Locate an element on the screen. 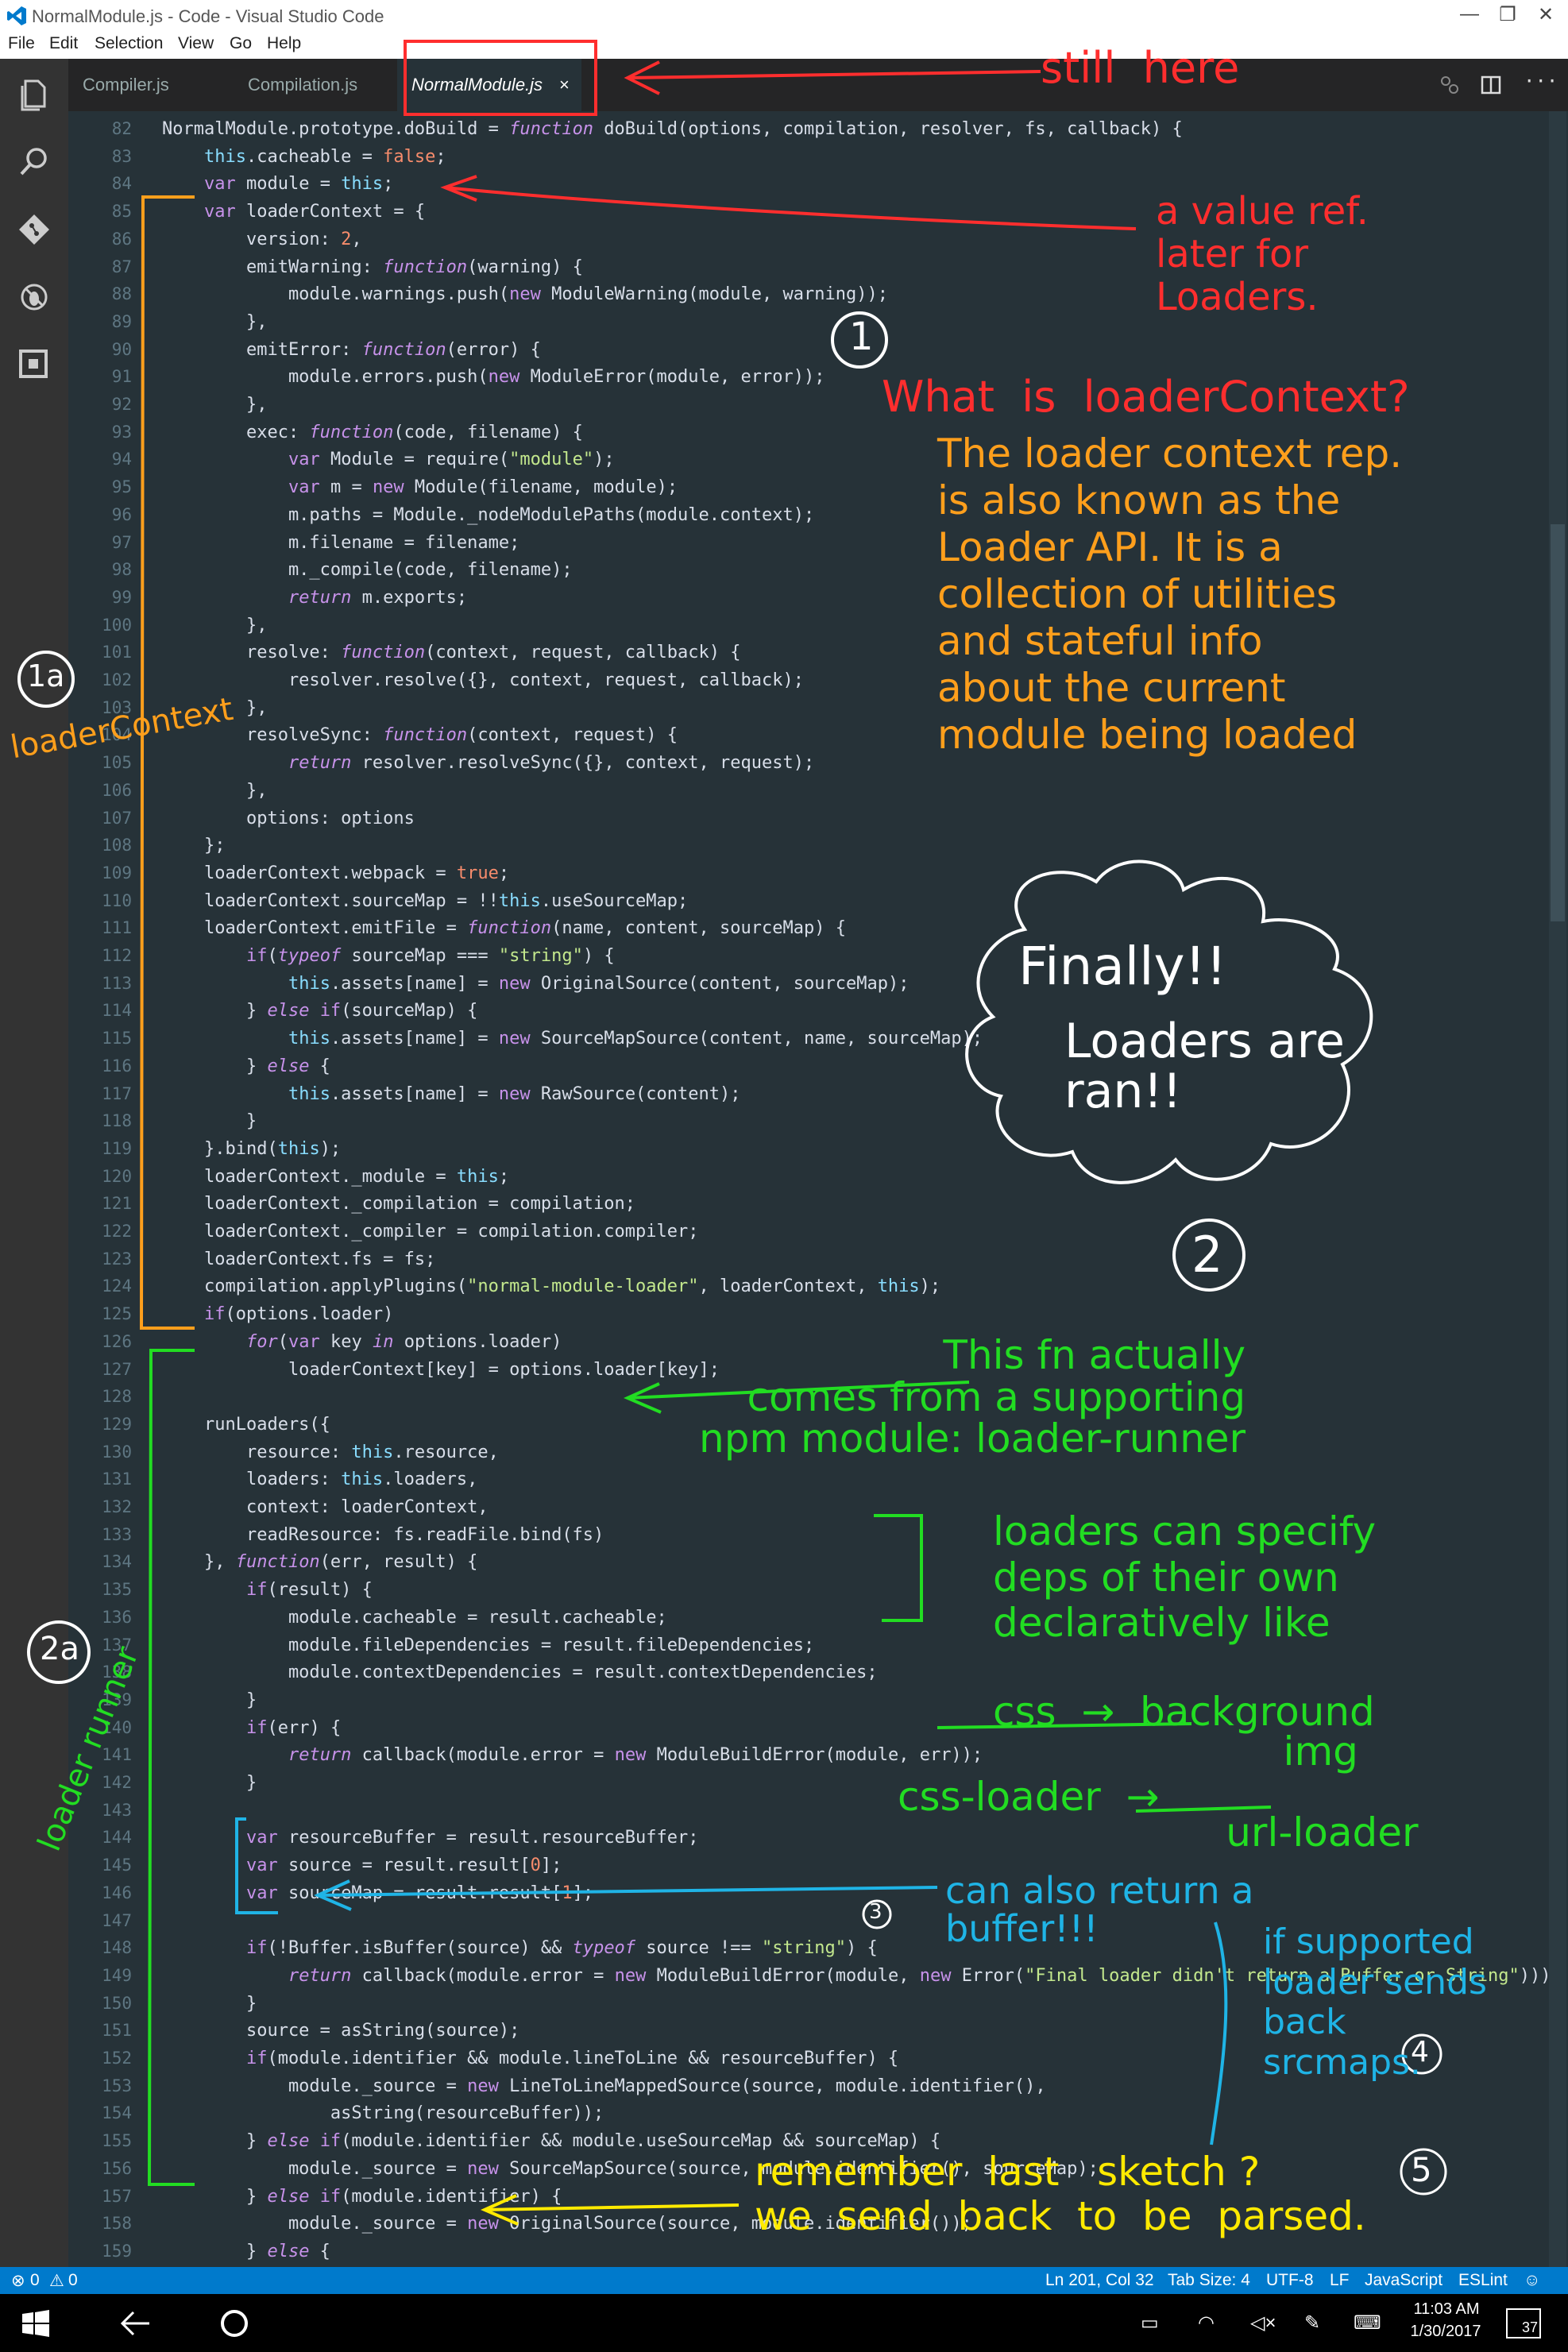 The height and width of the screenshot is (2352, 1568). error-icon: ⊗ is located at coordinates (18, 2281).